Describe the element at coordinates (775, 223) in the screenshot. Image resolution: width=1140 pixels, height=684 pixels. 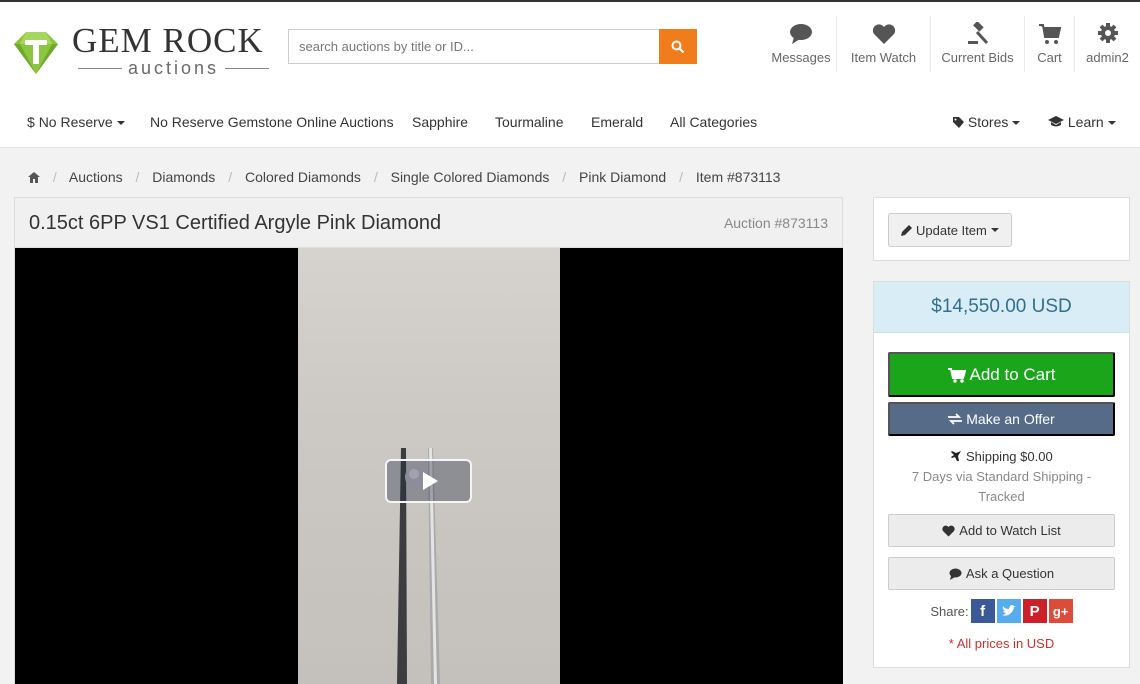
I see `auction-number: Auction #873113` at that location.